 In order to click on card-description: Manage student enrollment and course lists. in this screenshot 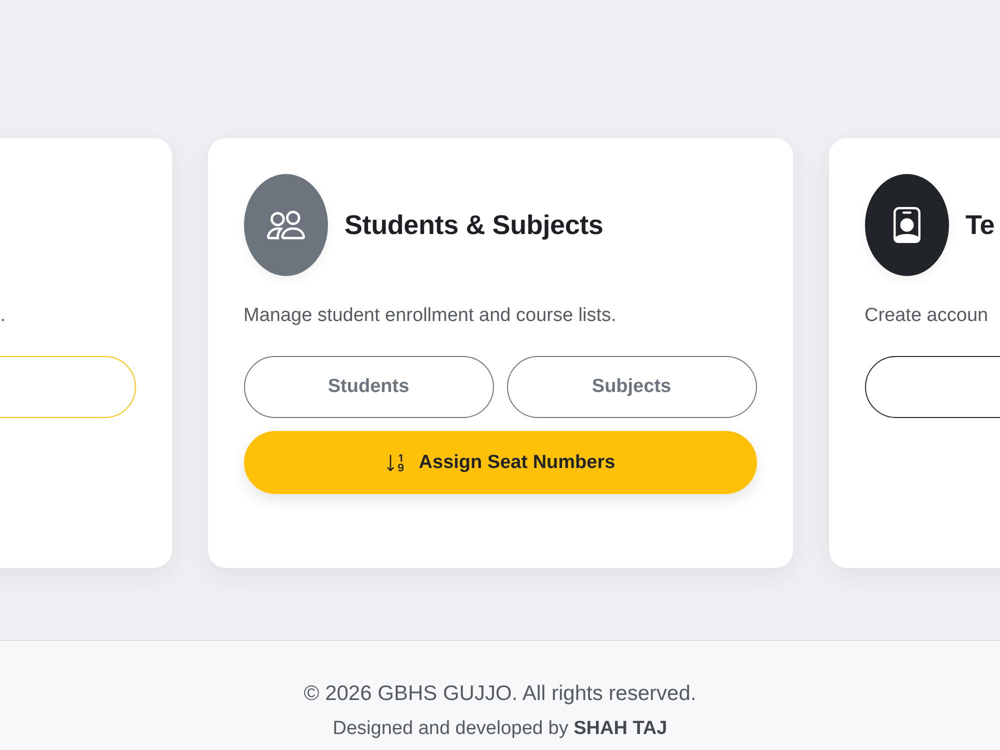, I will do `click(430, 316)`.